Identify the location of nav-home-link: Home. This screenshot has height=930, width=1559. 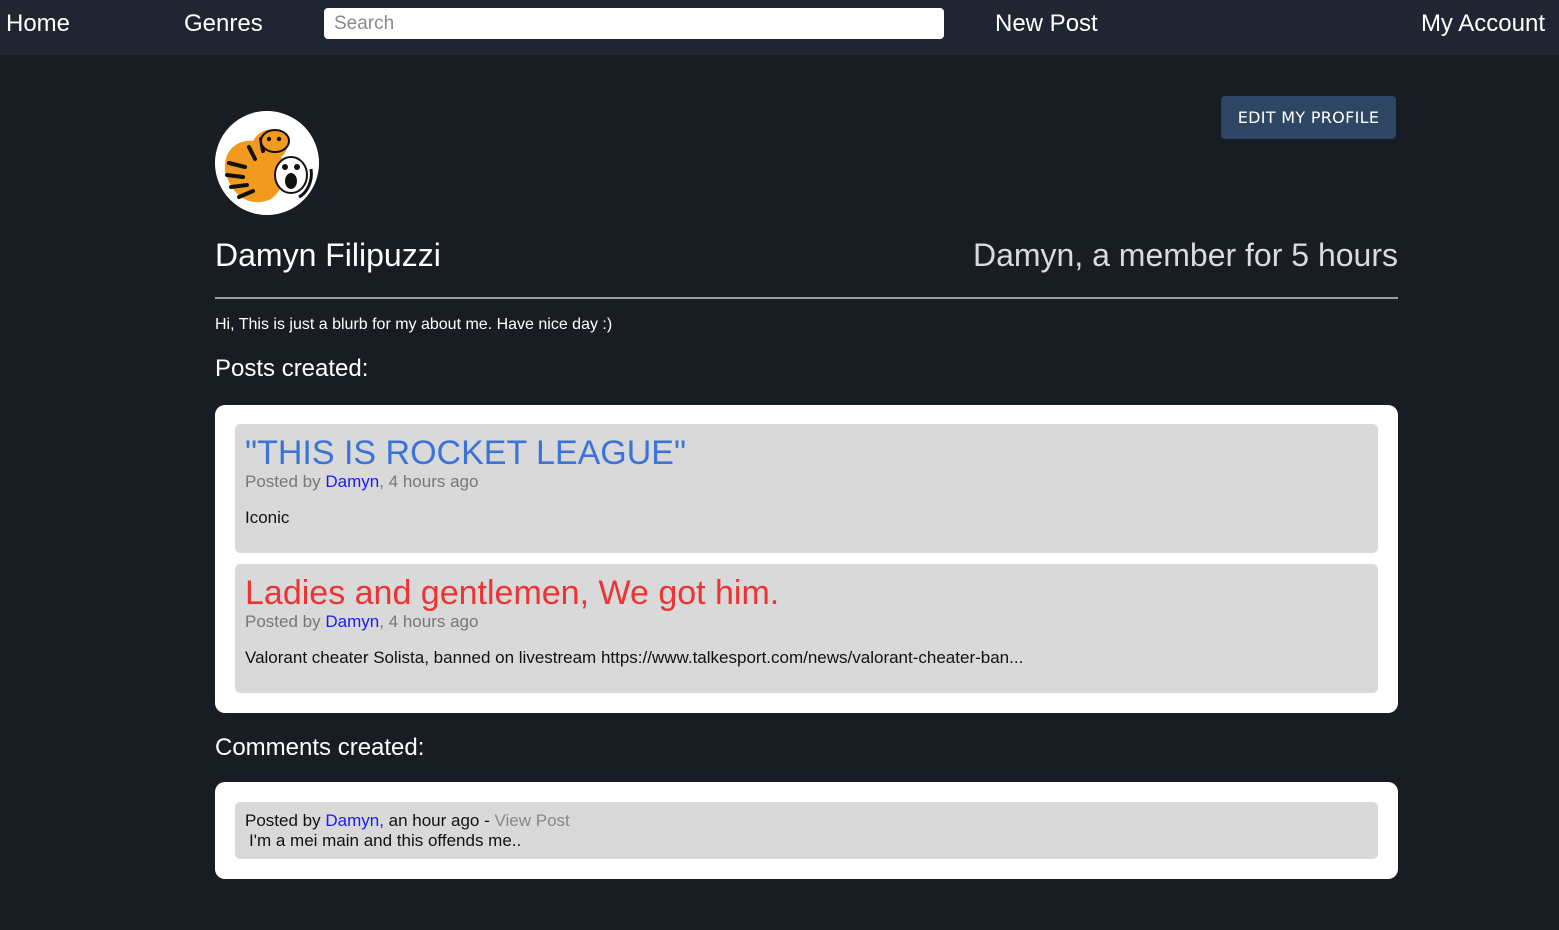
(38, 23).